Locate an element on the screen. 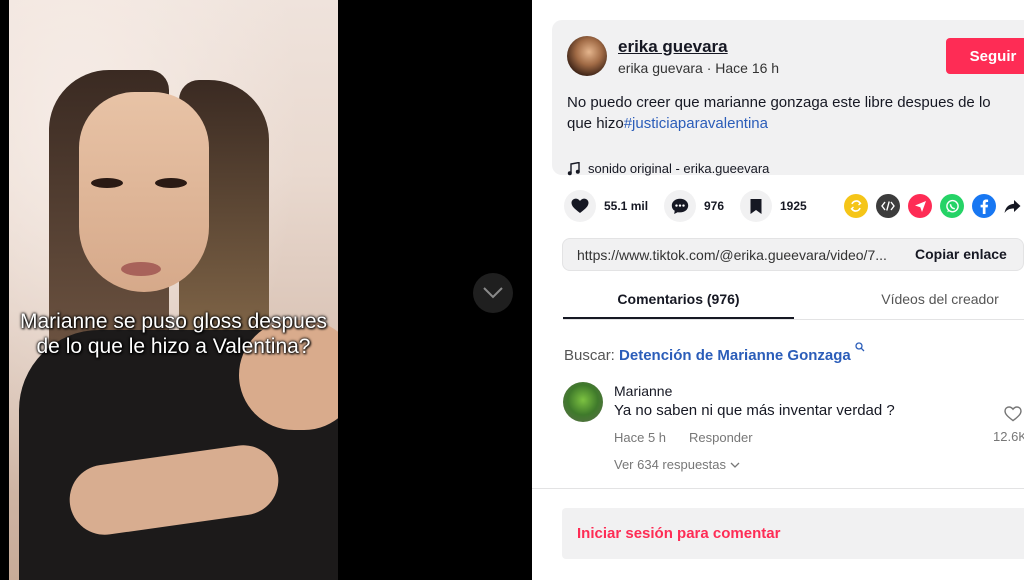 The image size is (1024, 580). sound-link: sonido original - erika.gueevara is located at coordinates (668, 168).